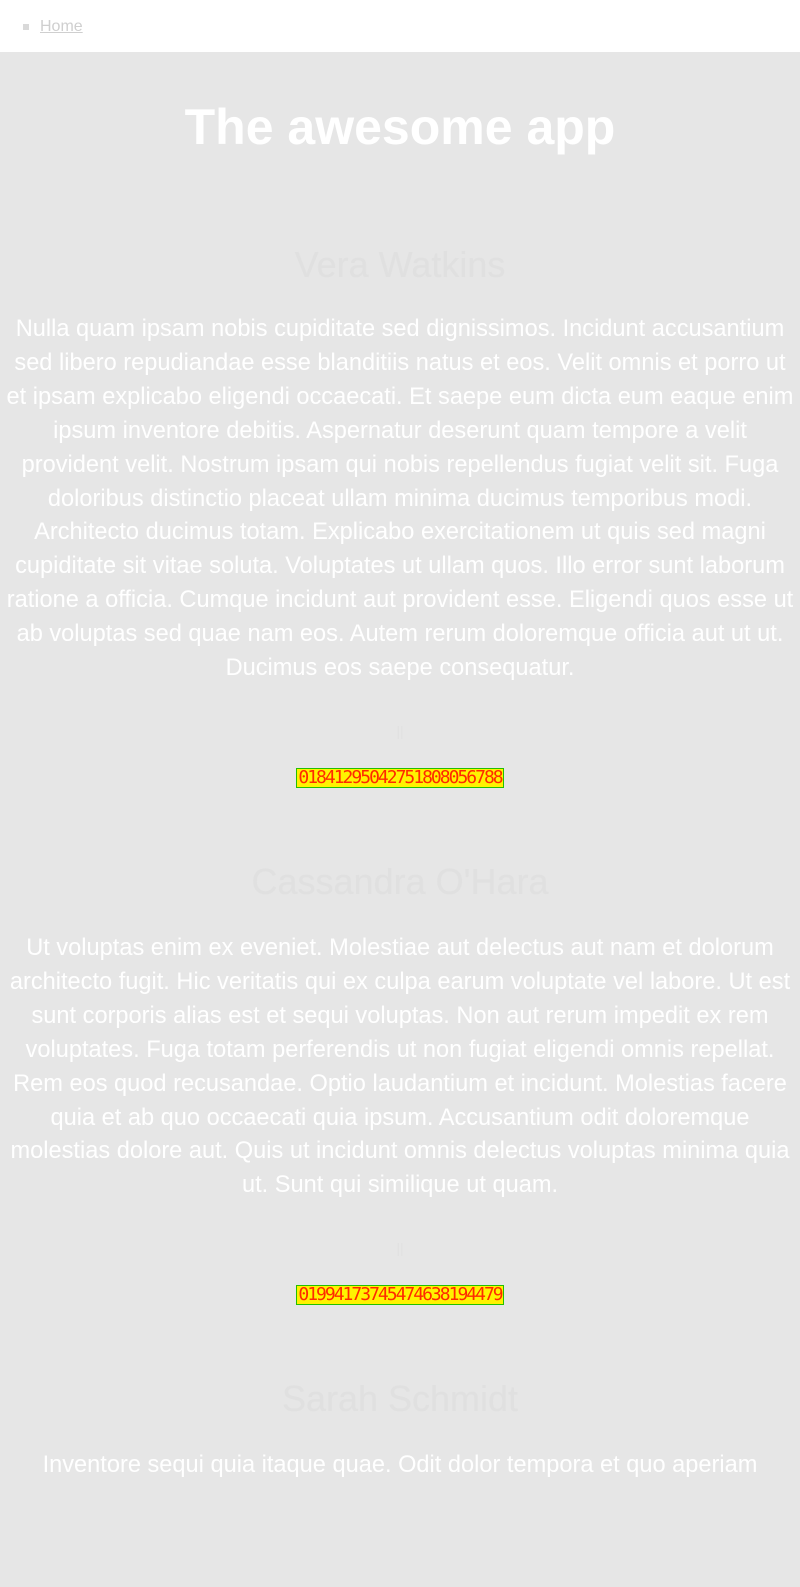 The width and height of the screenshot is (800, 1587). I want to click on barcode: 01841295042751808056788, so click(400, 777).